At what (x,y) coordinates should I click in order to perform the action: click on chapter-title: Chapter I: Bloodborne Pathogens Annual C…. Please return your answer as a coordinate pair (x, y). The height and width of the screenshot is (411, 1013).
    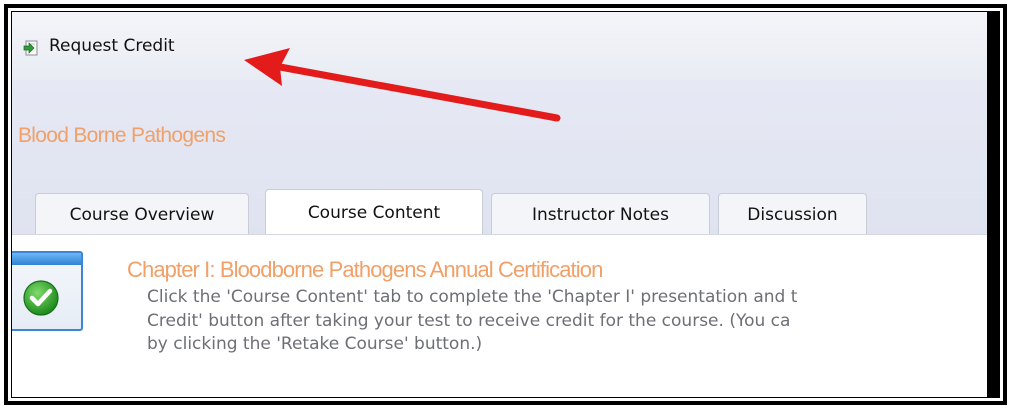
    Looking at the image, I should click on (365, 270).